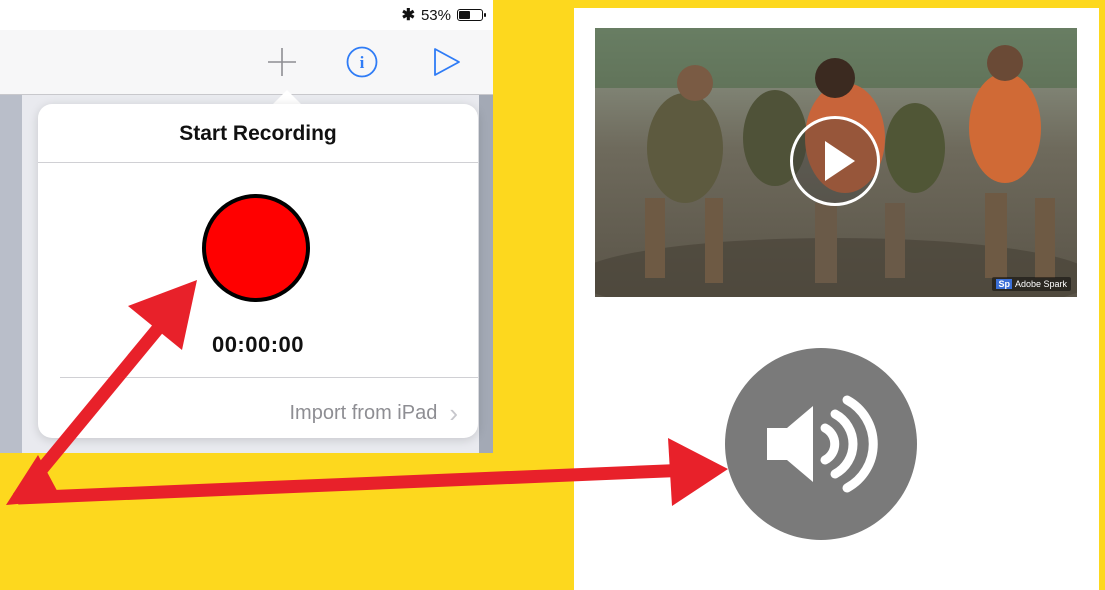  I want to click on watermark-text: Adobe Spark, so click(1040, 284).